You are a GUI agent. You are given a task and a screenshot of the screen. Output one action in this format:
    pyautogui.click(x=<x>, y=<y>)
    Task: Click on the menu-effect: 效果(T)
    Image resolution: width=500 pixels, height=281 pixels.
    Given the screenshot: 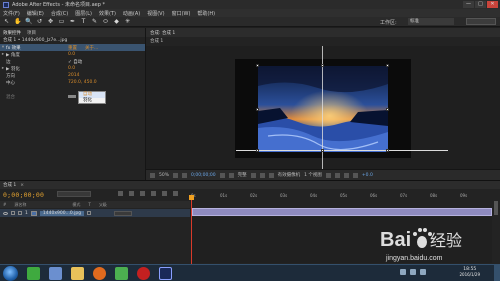 What is the action you would take?
    pyautogui.click(x=107, y=13)
    